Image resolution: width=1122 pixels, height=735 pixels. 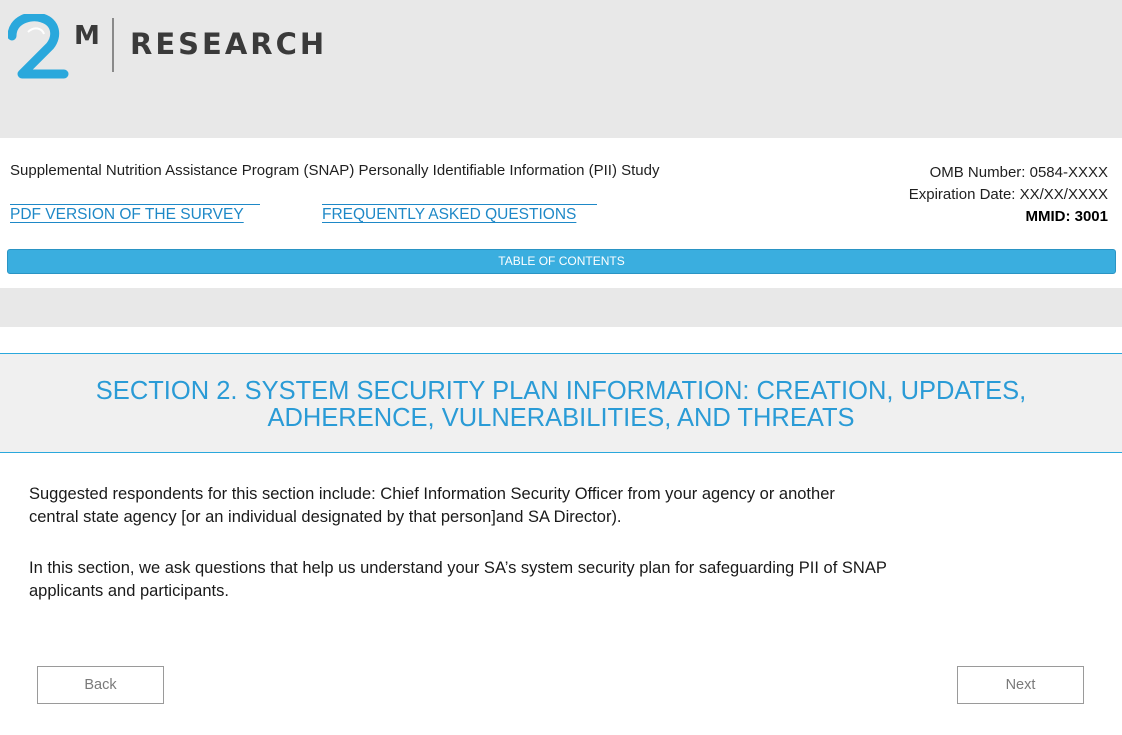 What do you see at coordinates (100, 685) in the screenshot?
I see `back-button: Back` at bounding box center [100, 685].